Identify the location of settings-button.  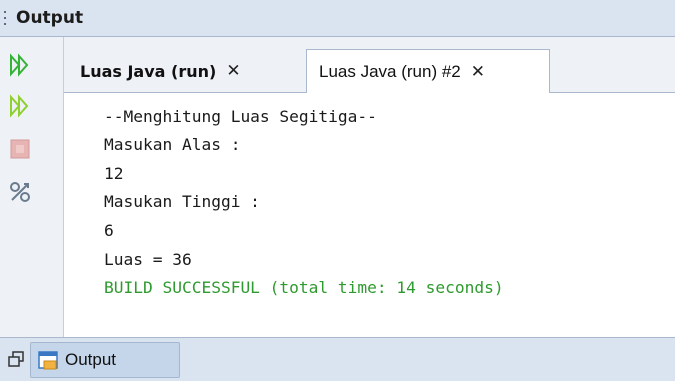
(20, 192).